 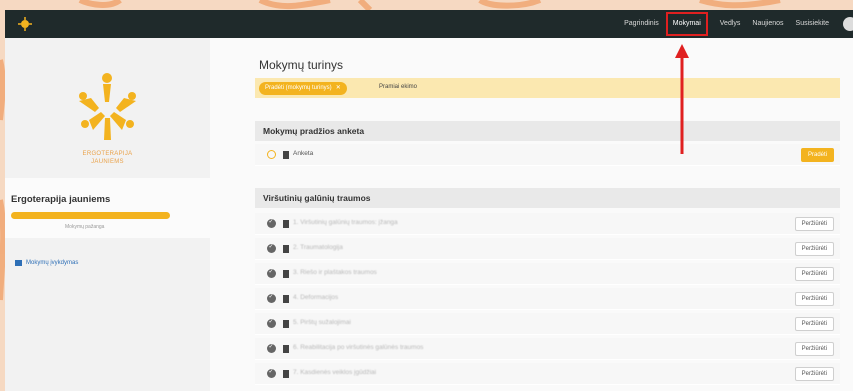 What do you see at coordinates (52, 263) in the screenshot?
I see `sidebar-link-label: Mokymų įvykdymas` at bounding box center [52, 263].